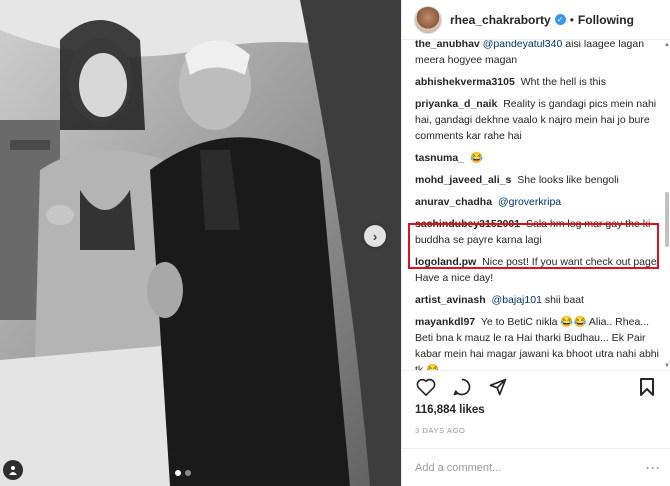 The image size is (670, 486). Describe the element at coordinates (440, 430) in the screenshot. I see `post-date: 3 DAYS AGO` at that location.